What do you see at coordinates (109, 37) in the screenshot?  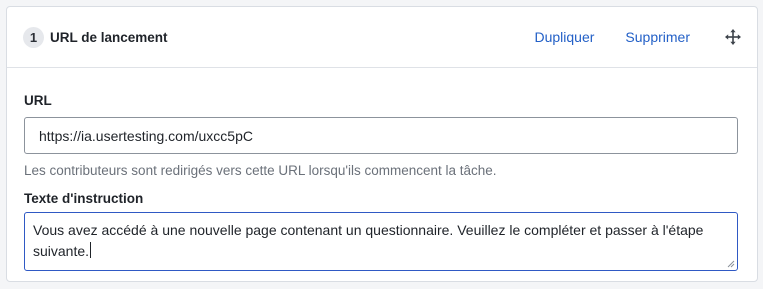 I see `card-title: URL de lancement` at bounding box center [109, 37].